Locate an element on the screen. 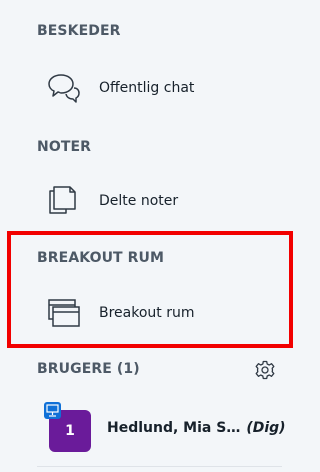 The width and height of the screenshot is (320, 472). section-title-users: BRUGERE (1) is located at coordinates (88, 369).